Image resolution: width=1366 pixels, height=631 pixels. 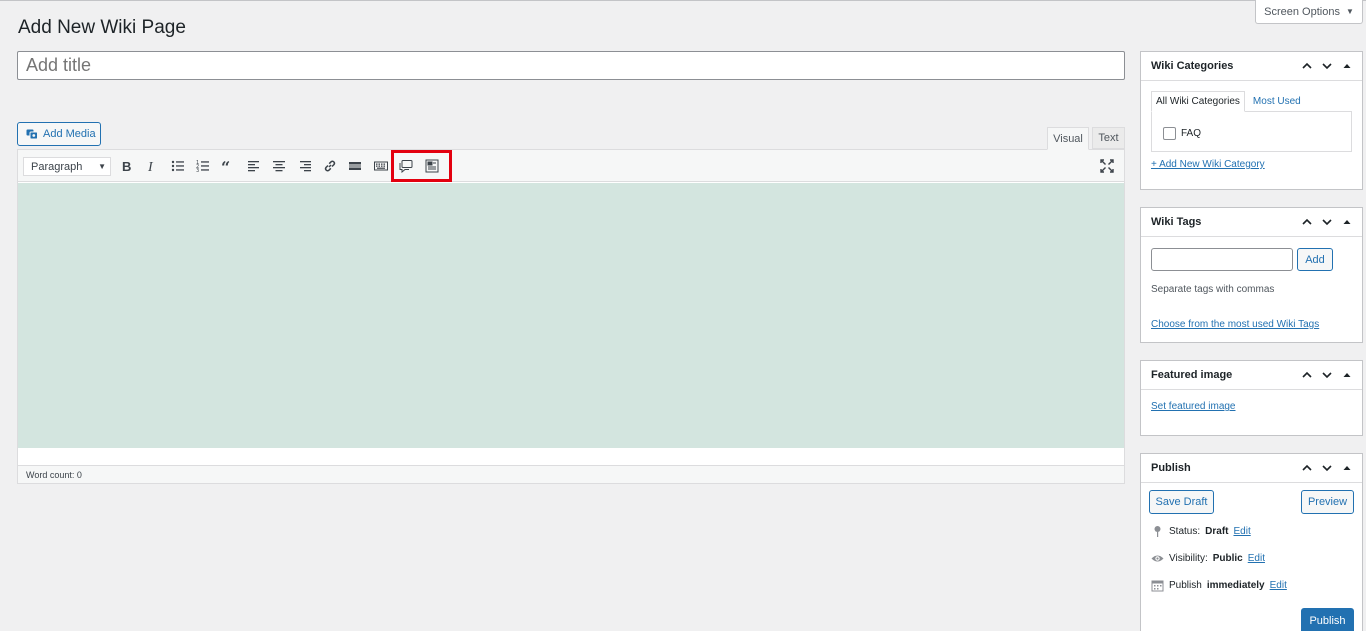 I want to click on wiki-tags-title: Wiki Tags, so click(x=1176, y=222).